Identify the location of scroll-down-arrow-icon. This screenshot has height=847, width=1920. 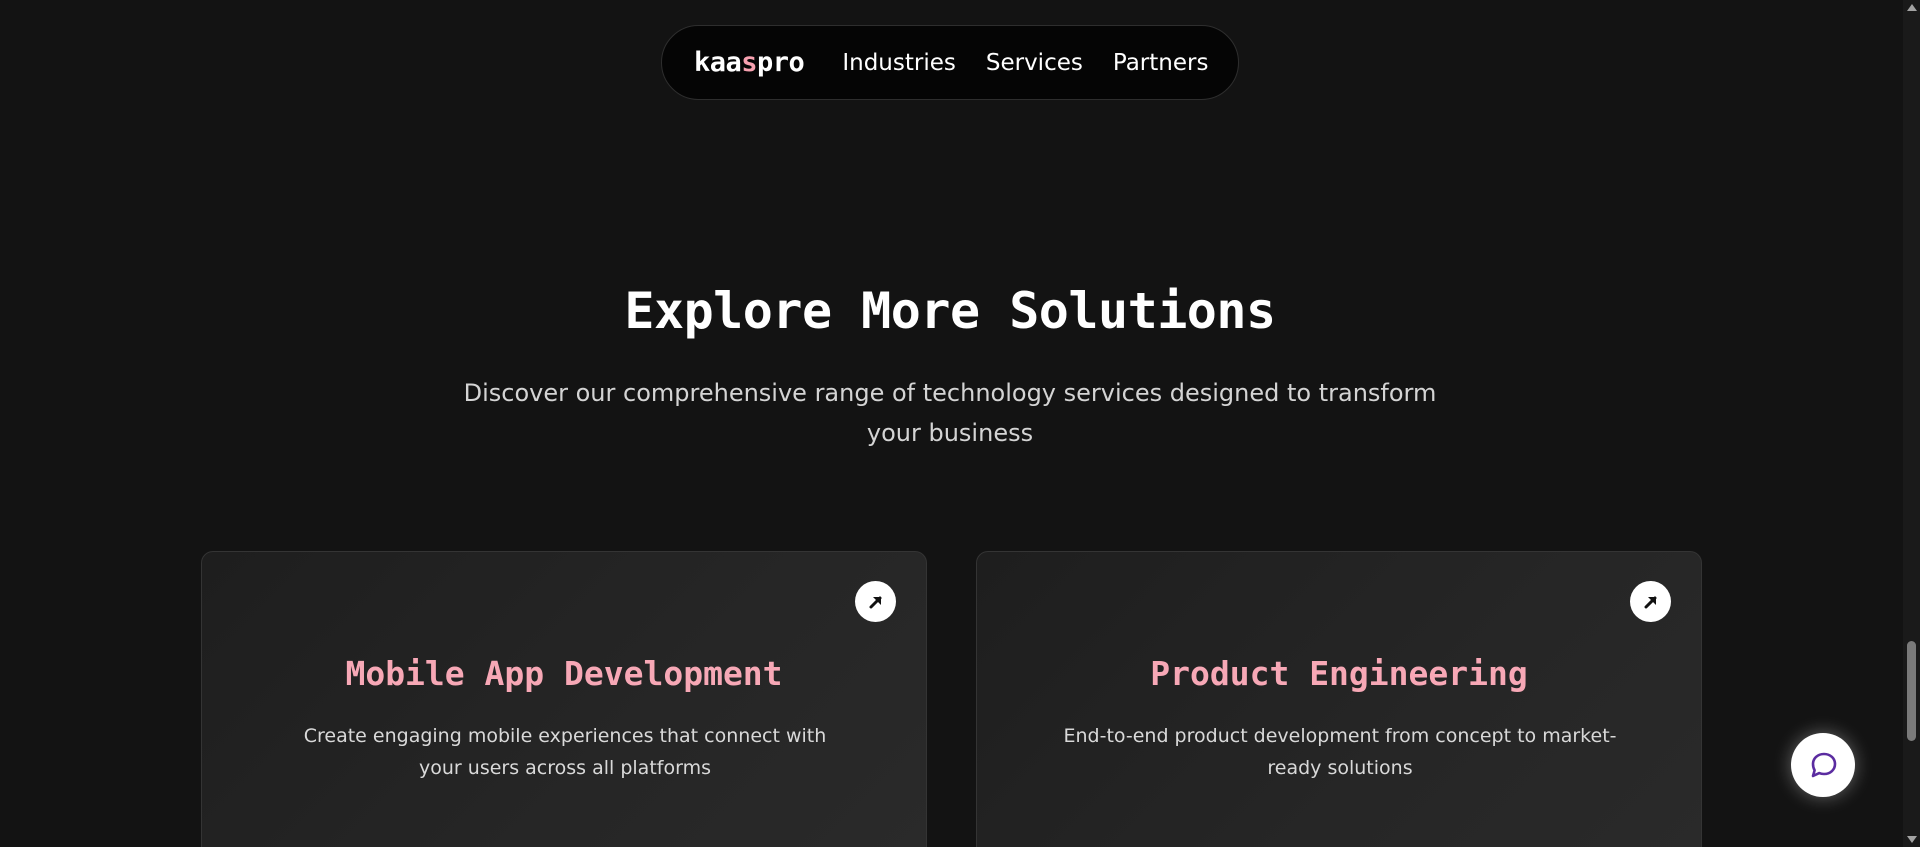
(1912, 839).